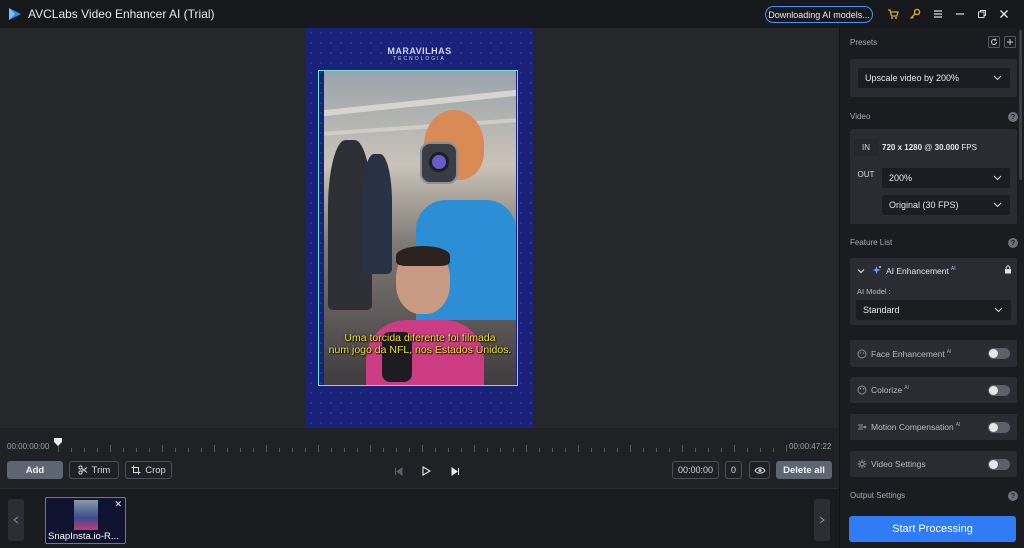 The height and width of the screenshot is (548, 1024). I want to click on scroll-right-button, so click(822, 520).